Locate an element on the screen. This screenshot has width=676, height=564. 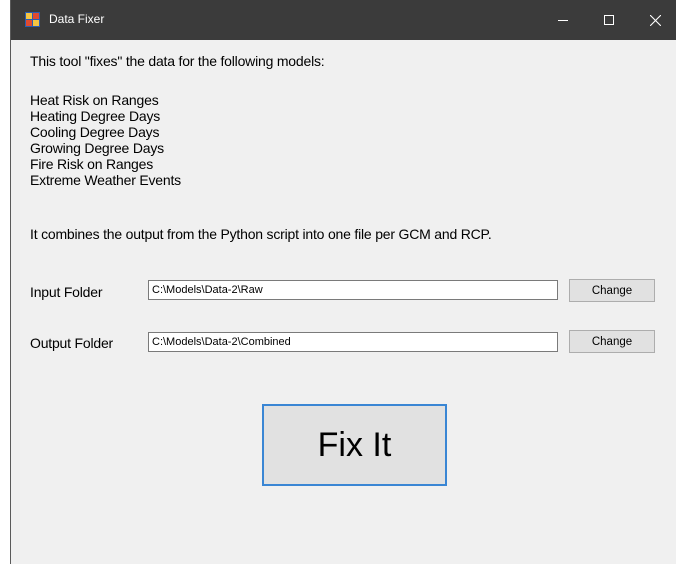
close-icon is located at coordinates (655, 20).